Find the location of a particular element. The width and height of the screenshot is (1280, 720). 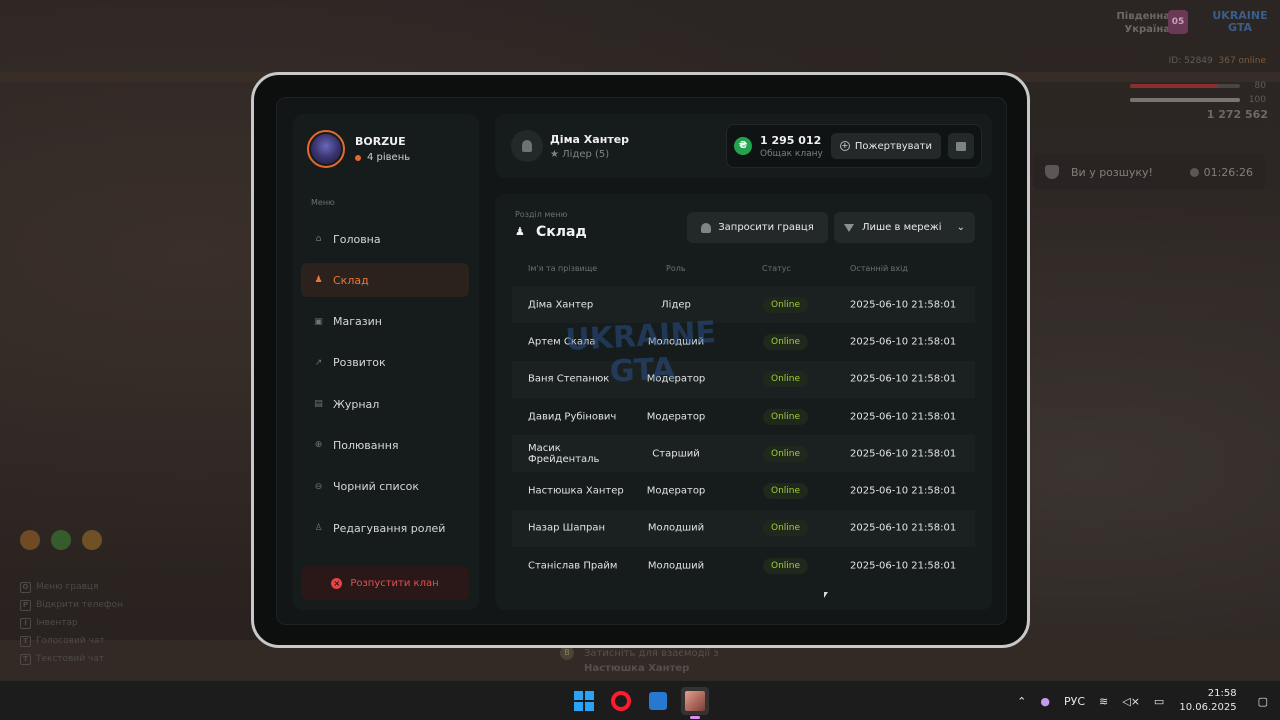

storage-box-button is located at coordinates (961, 146).